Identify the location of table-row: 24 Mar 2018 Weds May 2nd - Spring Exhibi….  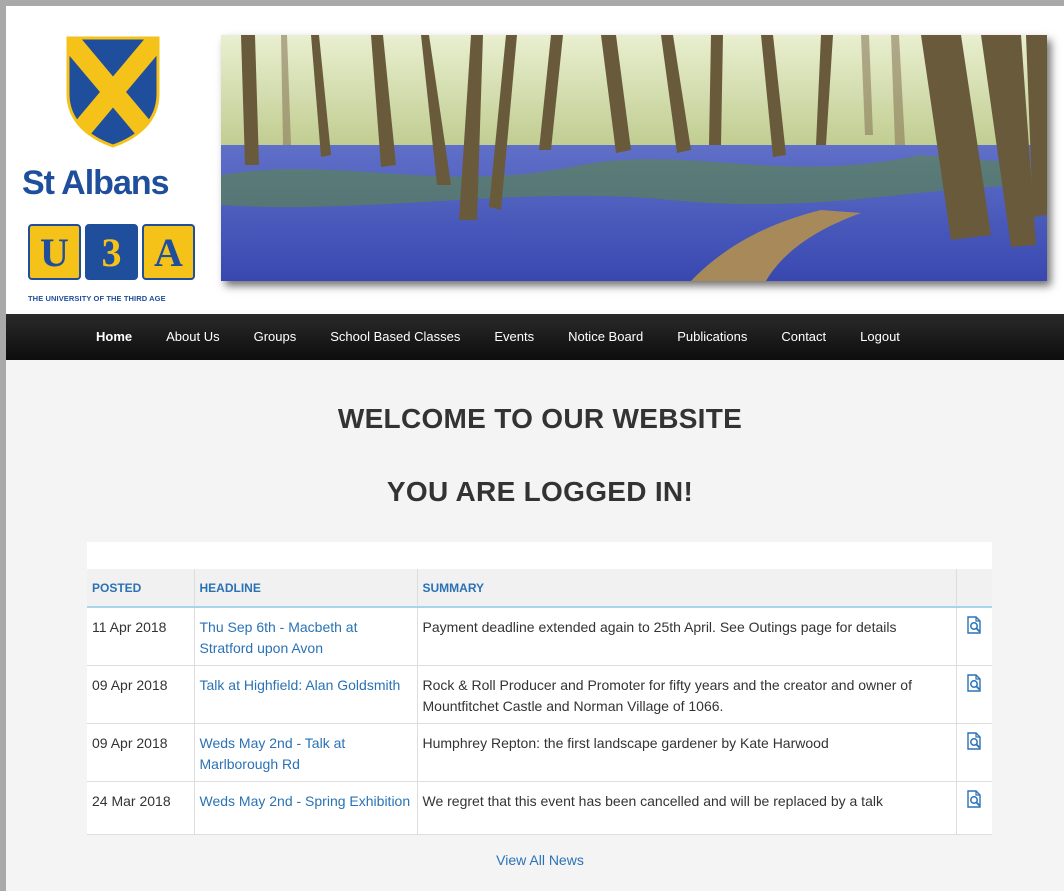
(539, 808).